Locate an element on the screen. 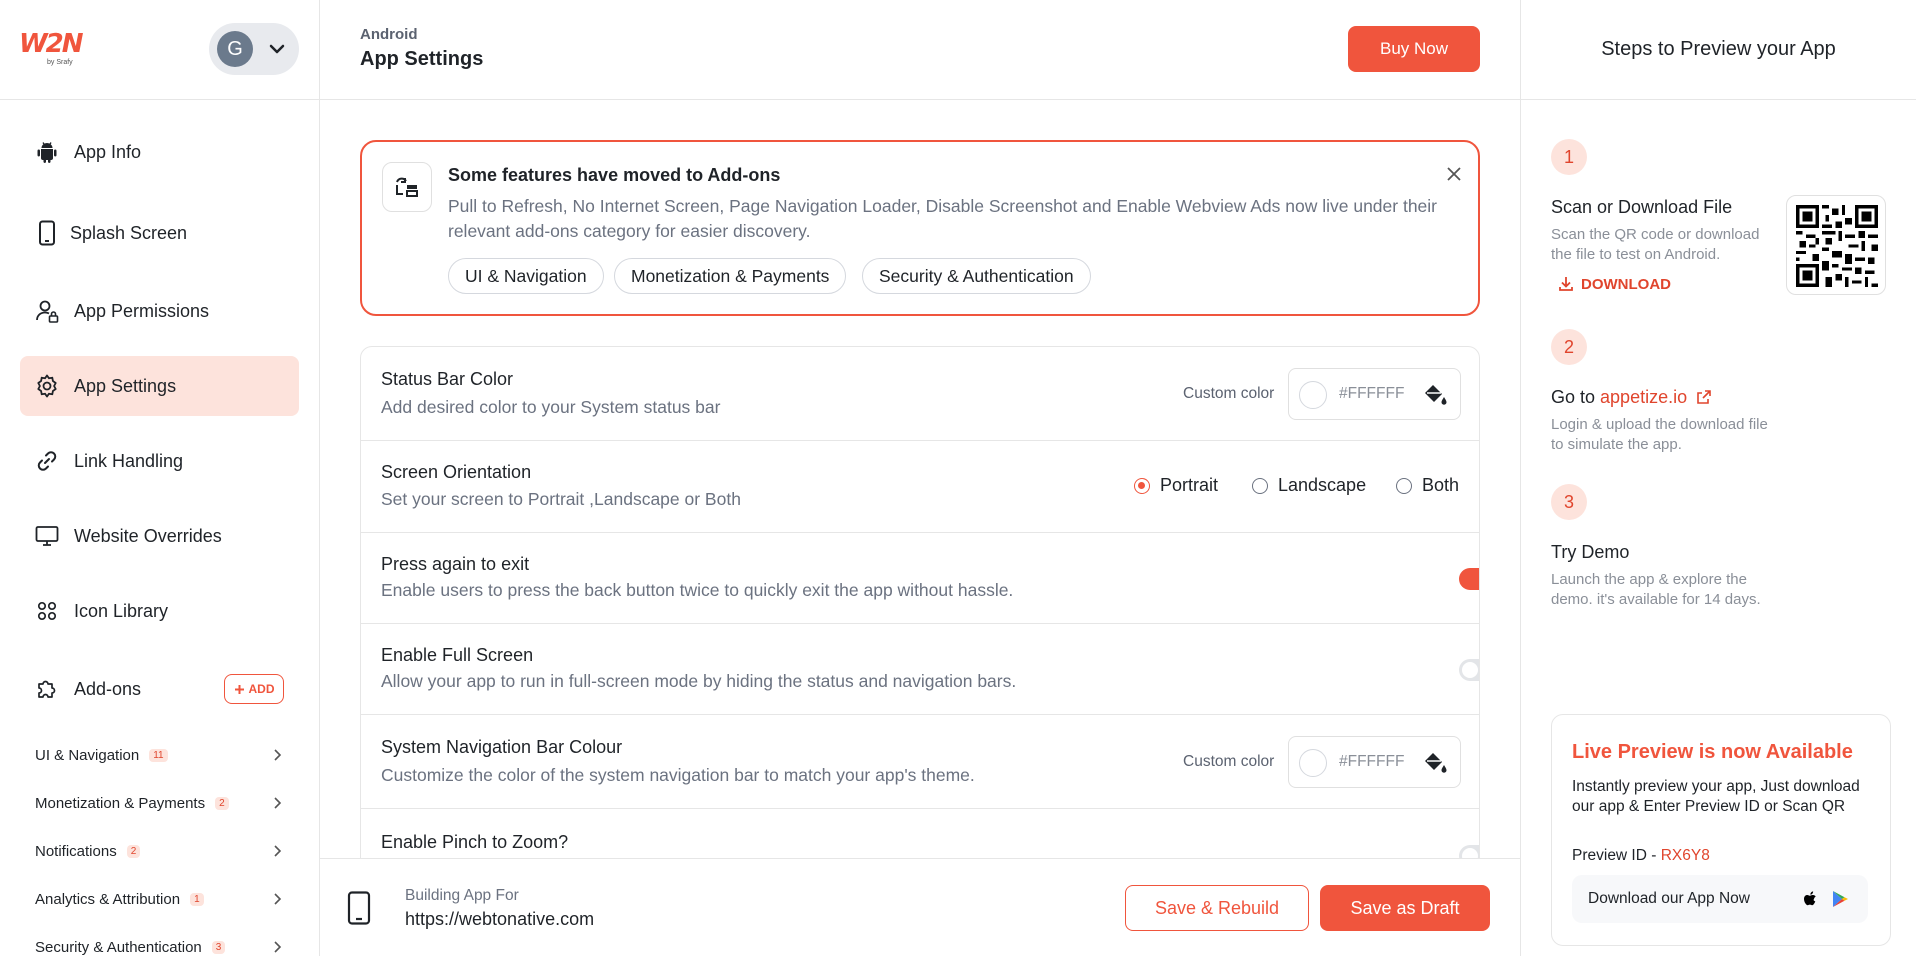 This screenshot has width=1916, height=962. chevron-down-icon is located at coordinates (277, 49).